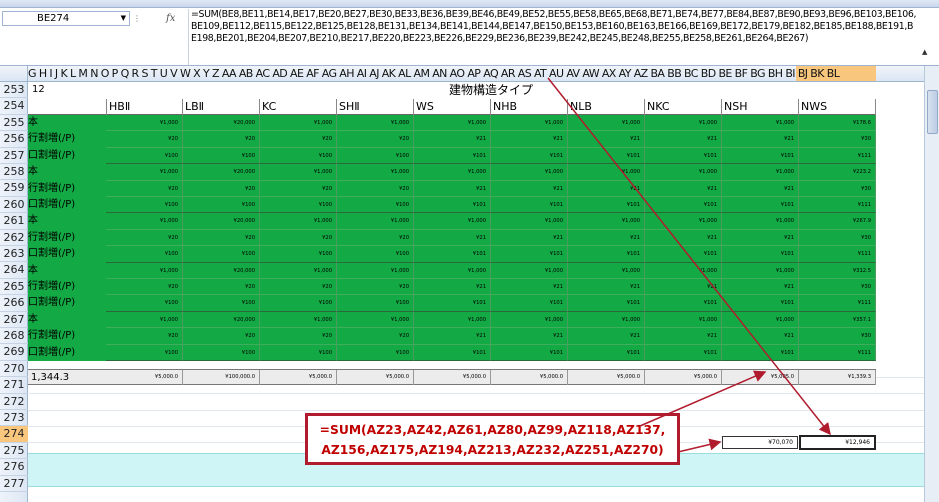  I want to click on row-number-273: 273, so click(14, 418).